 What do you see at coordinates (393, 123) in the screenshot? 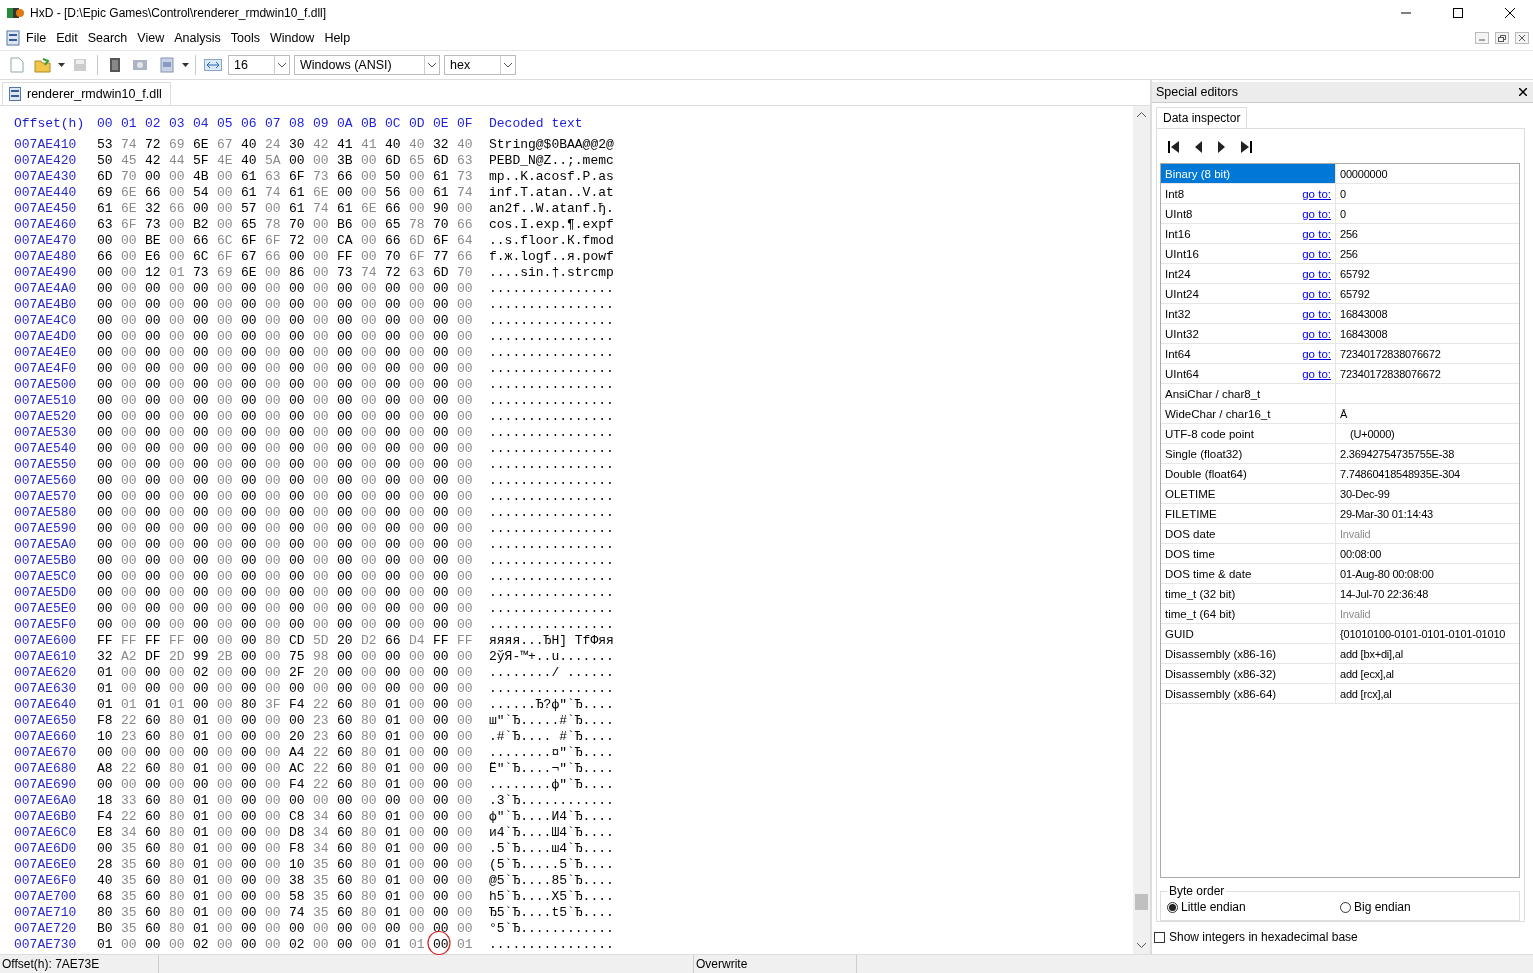
I see `column-header: 0C` at bounding box center [393, 123].